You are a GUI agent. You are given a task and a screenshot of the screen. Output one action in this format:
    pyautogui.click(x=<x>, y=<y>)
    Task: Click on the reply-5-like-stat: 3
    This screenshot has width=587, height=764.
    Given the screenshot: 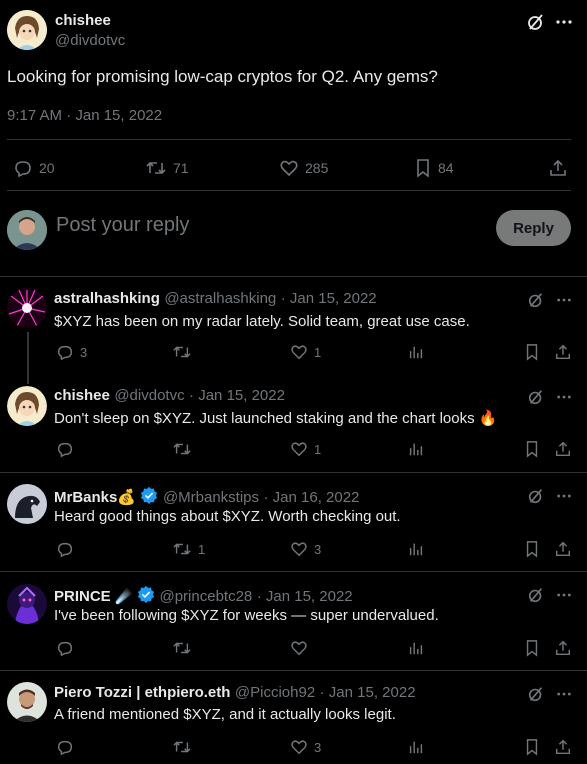 What is the action you would take?
    pyautogui.click(x=305, y=747)
    